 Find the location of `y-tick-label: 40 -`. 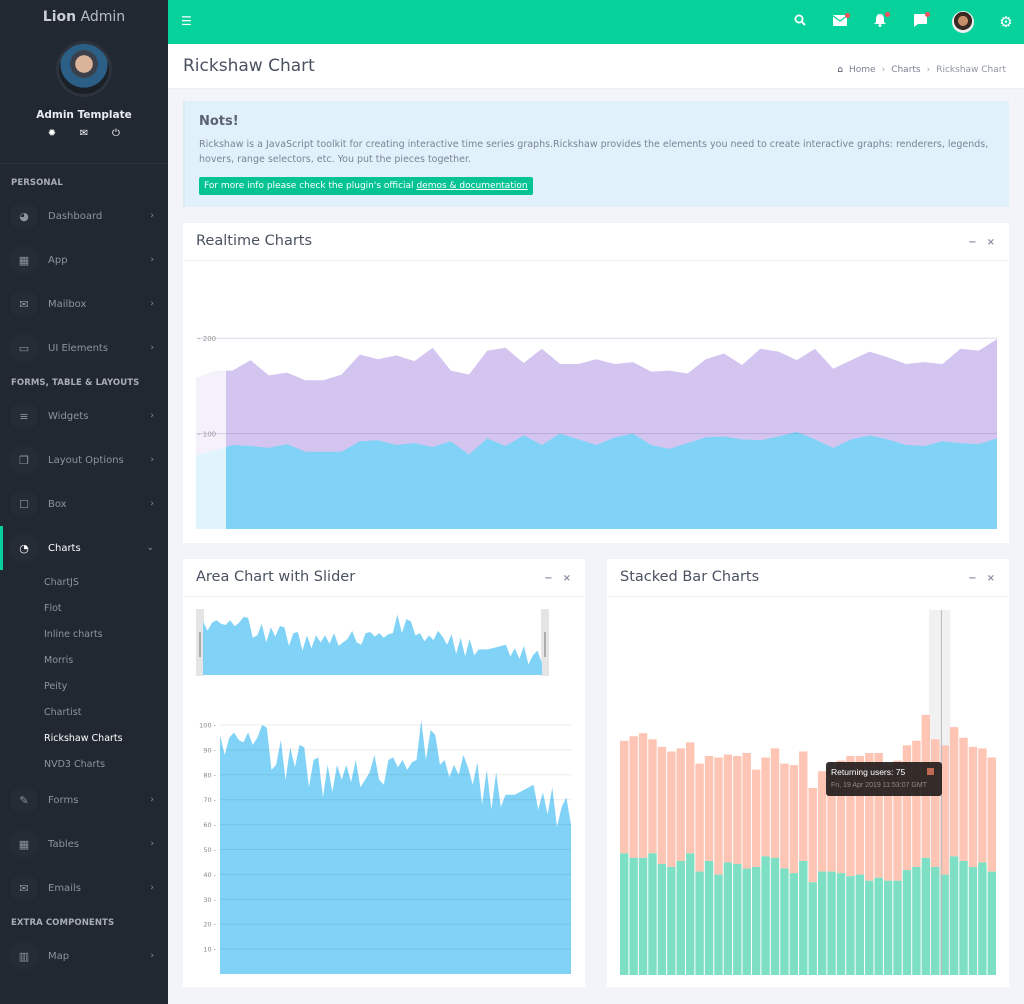

y-tick-label: 40 - is located at coordinates (209, 875).